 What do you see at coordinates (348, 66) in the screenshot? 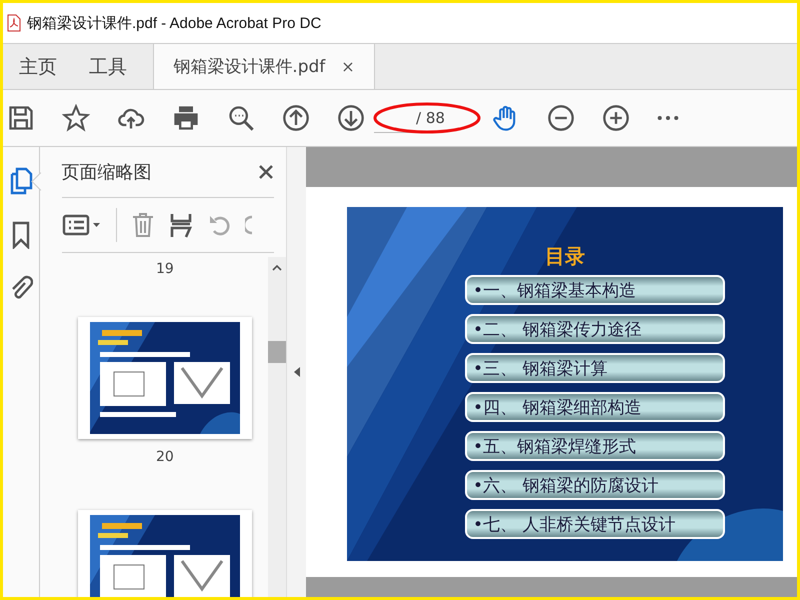
I see `close-tab-button: ×` at bounding box center [348, 66].